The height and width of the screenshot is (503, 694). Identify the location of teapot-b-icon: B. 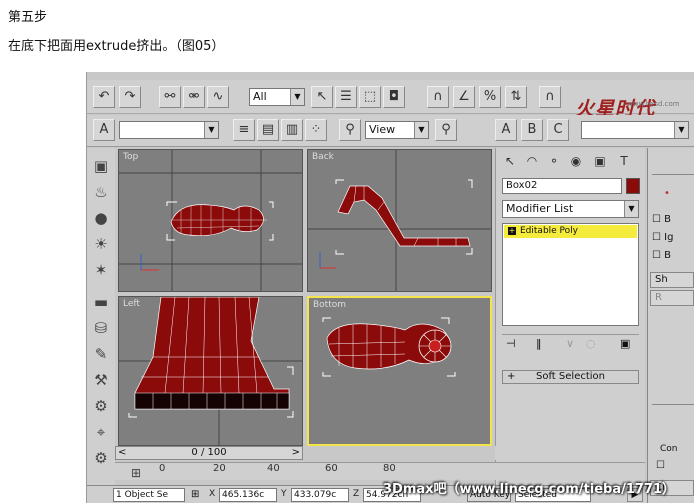
(532, 130).